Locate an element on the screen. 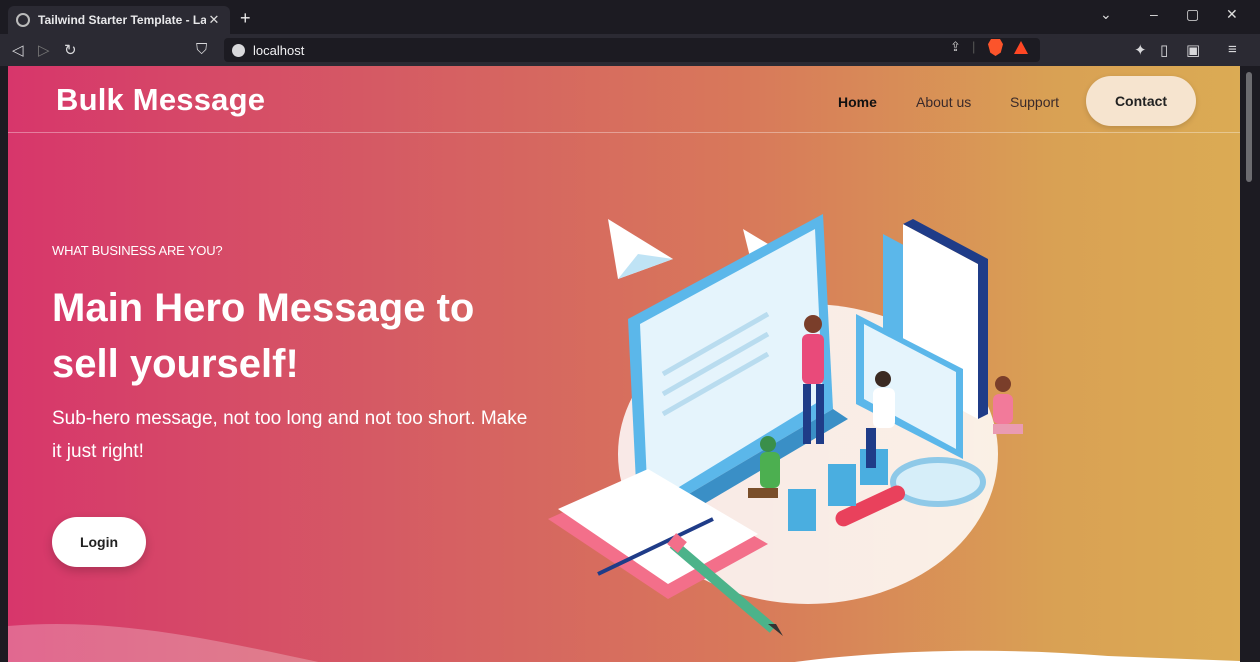  url-text: localhost is located at coordinates (279, 50).